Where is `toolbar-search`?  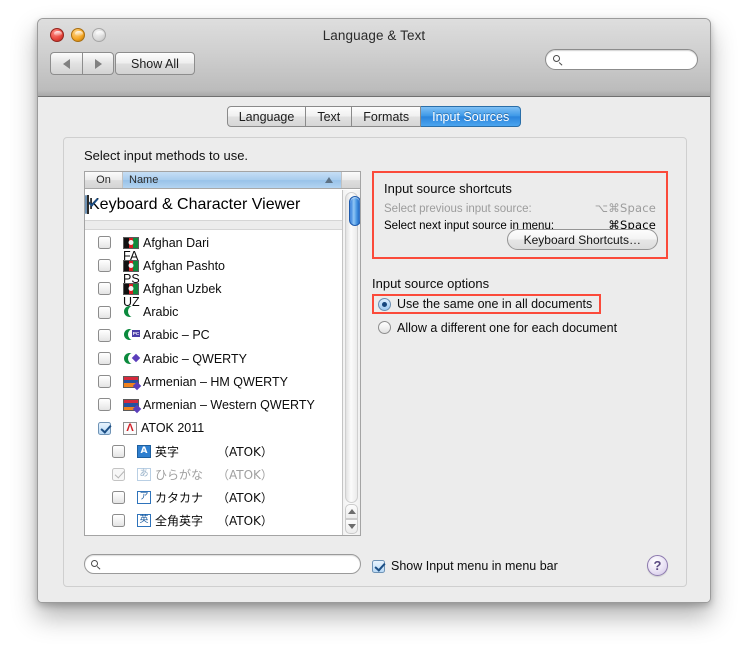 toolbar-search is located at coordinates (621, 59).